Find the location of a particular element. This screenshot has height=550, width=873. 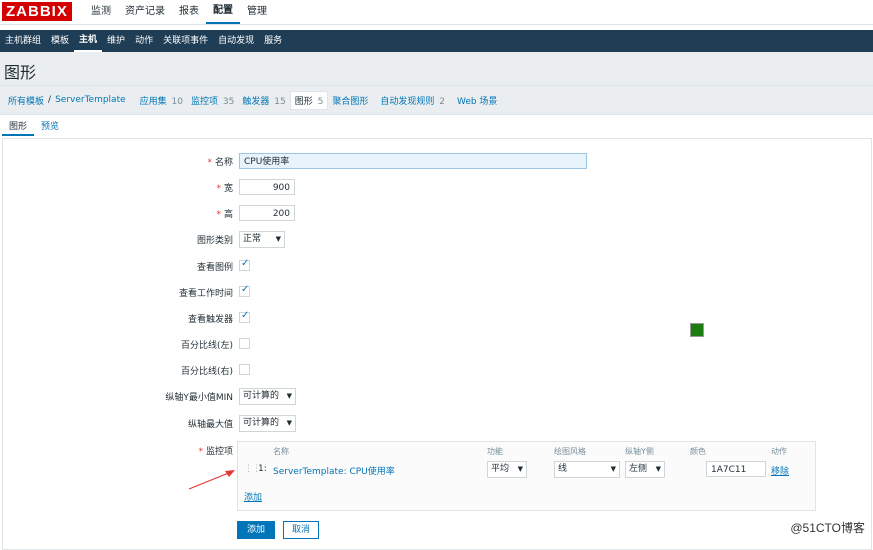

top-menu-monitoring: 监测 is located at coordinates (101, 12).